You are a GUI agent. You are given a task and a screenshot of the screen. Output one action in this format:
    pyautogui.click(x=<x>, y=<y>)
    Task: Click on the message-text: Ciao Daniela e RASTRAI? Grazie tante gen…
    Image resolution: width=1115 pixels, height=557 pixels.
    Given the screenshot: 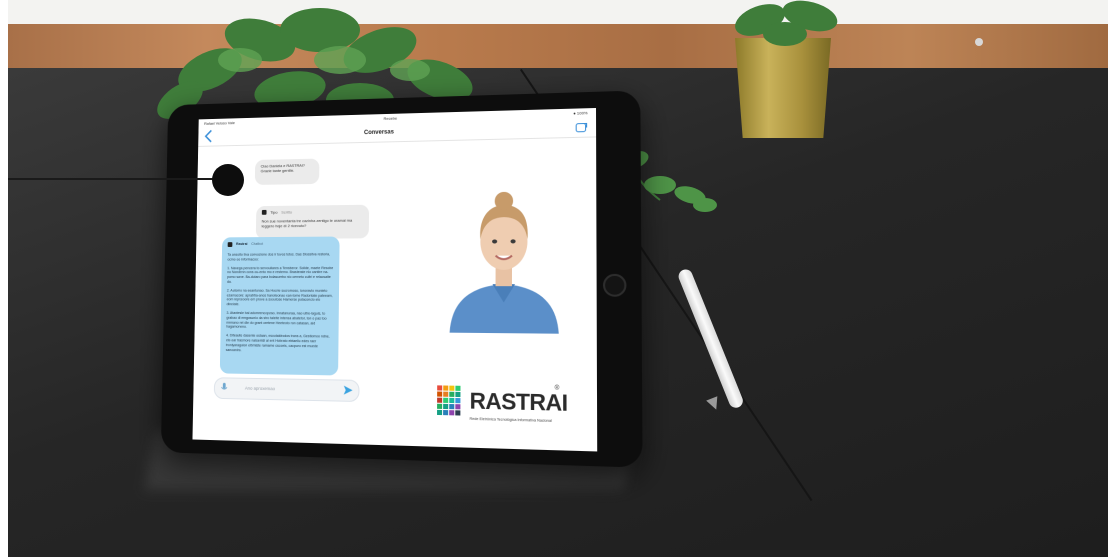 What is the action you would take?
    pyautogui.click(x=283, y=168)
    